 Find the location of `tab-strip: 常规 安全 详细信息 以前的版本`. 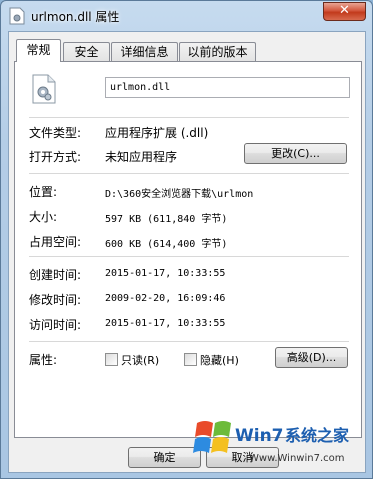

tab-strip: 常规 安全 详细信息 以前的版本 is located at coordinates (189, 50).